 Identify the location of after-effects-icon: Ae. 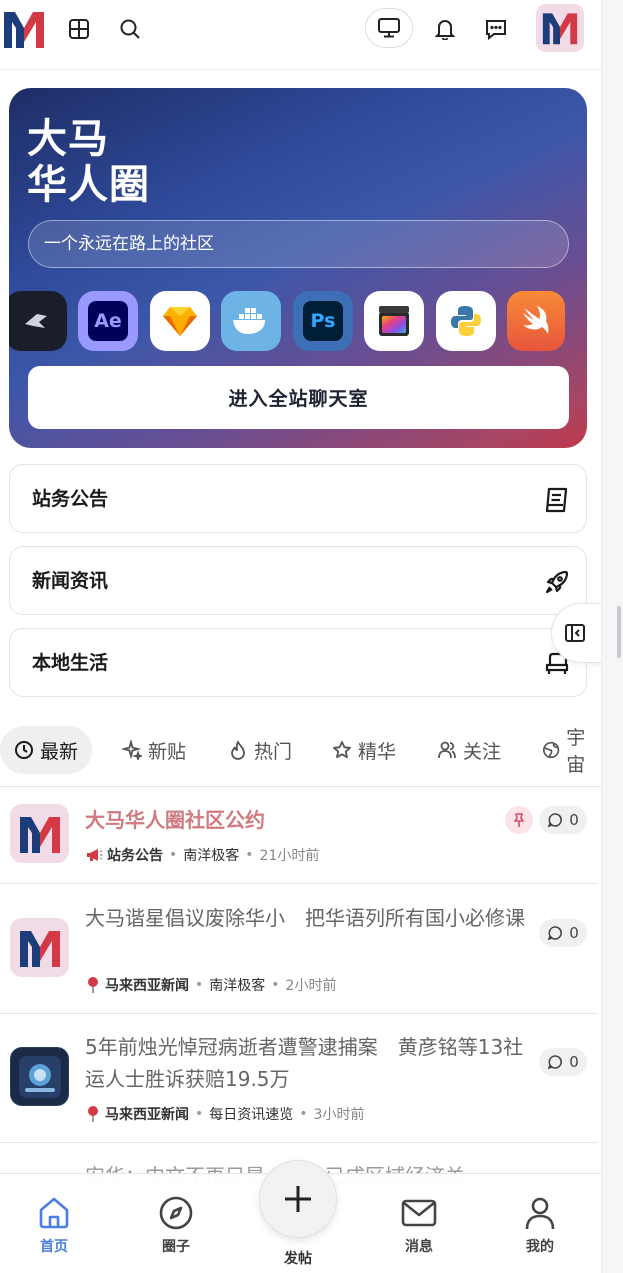
(108, 321).